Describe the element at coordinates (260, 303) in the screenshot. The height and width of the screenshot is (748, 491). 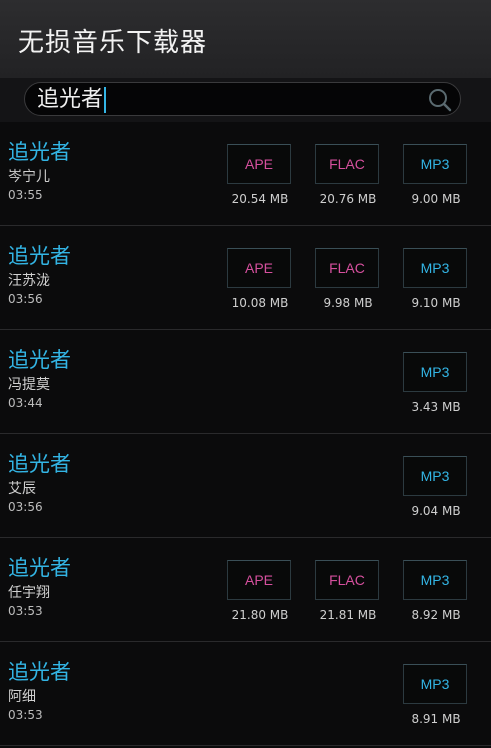
I see `file-size: 10.08 MB` at that location.